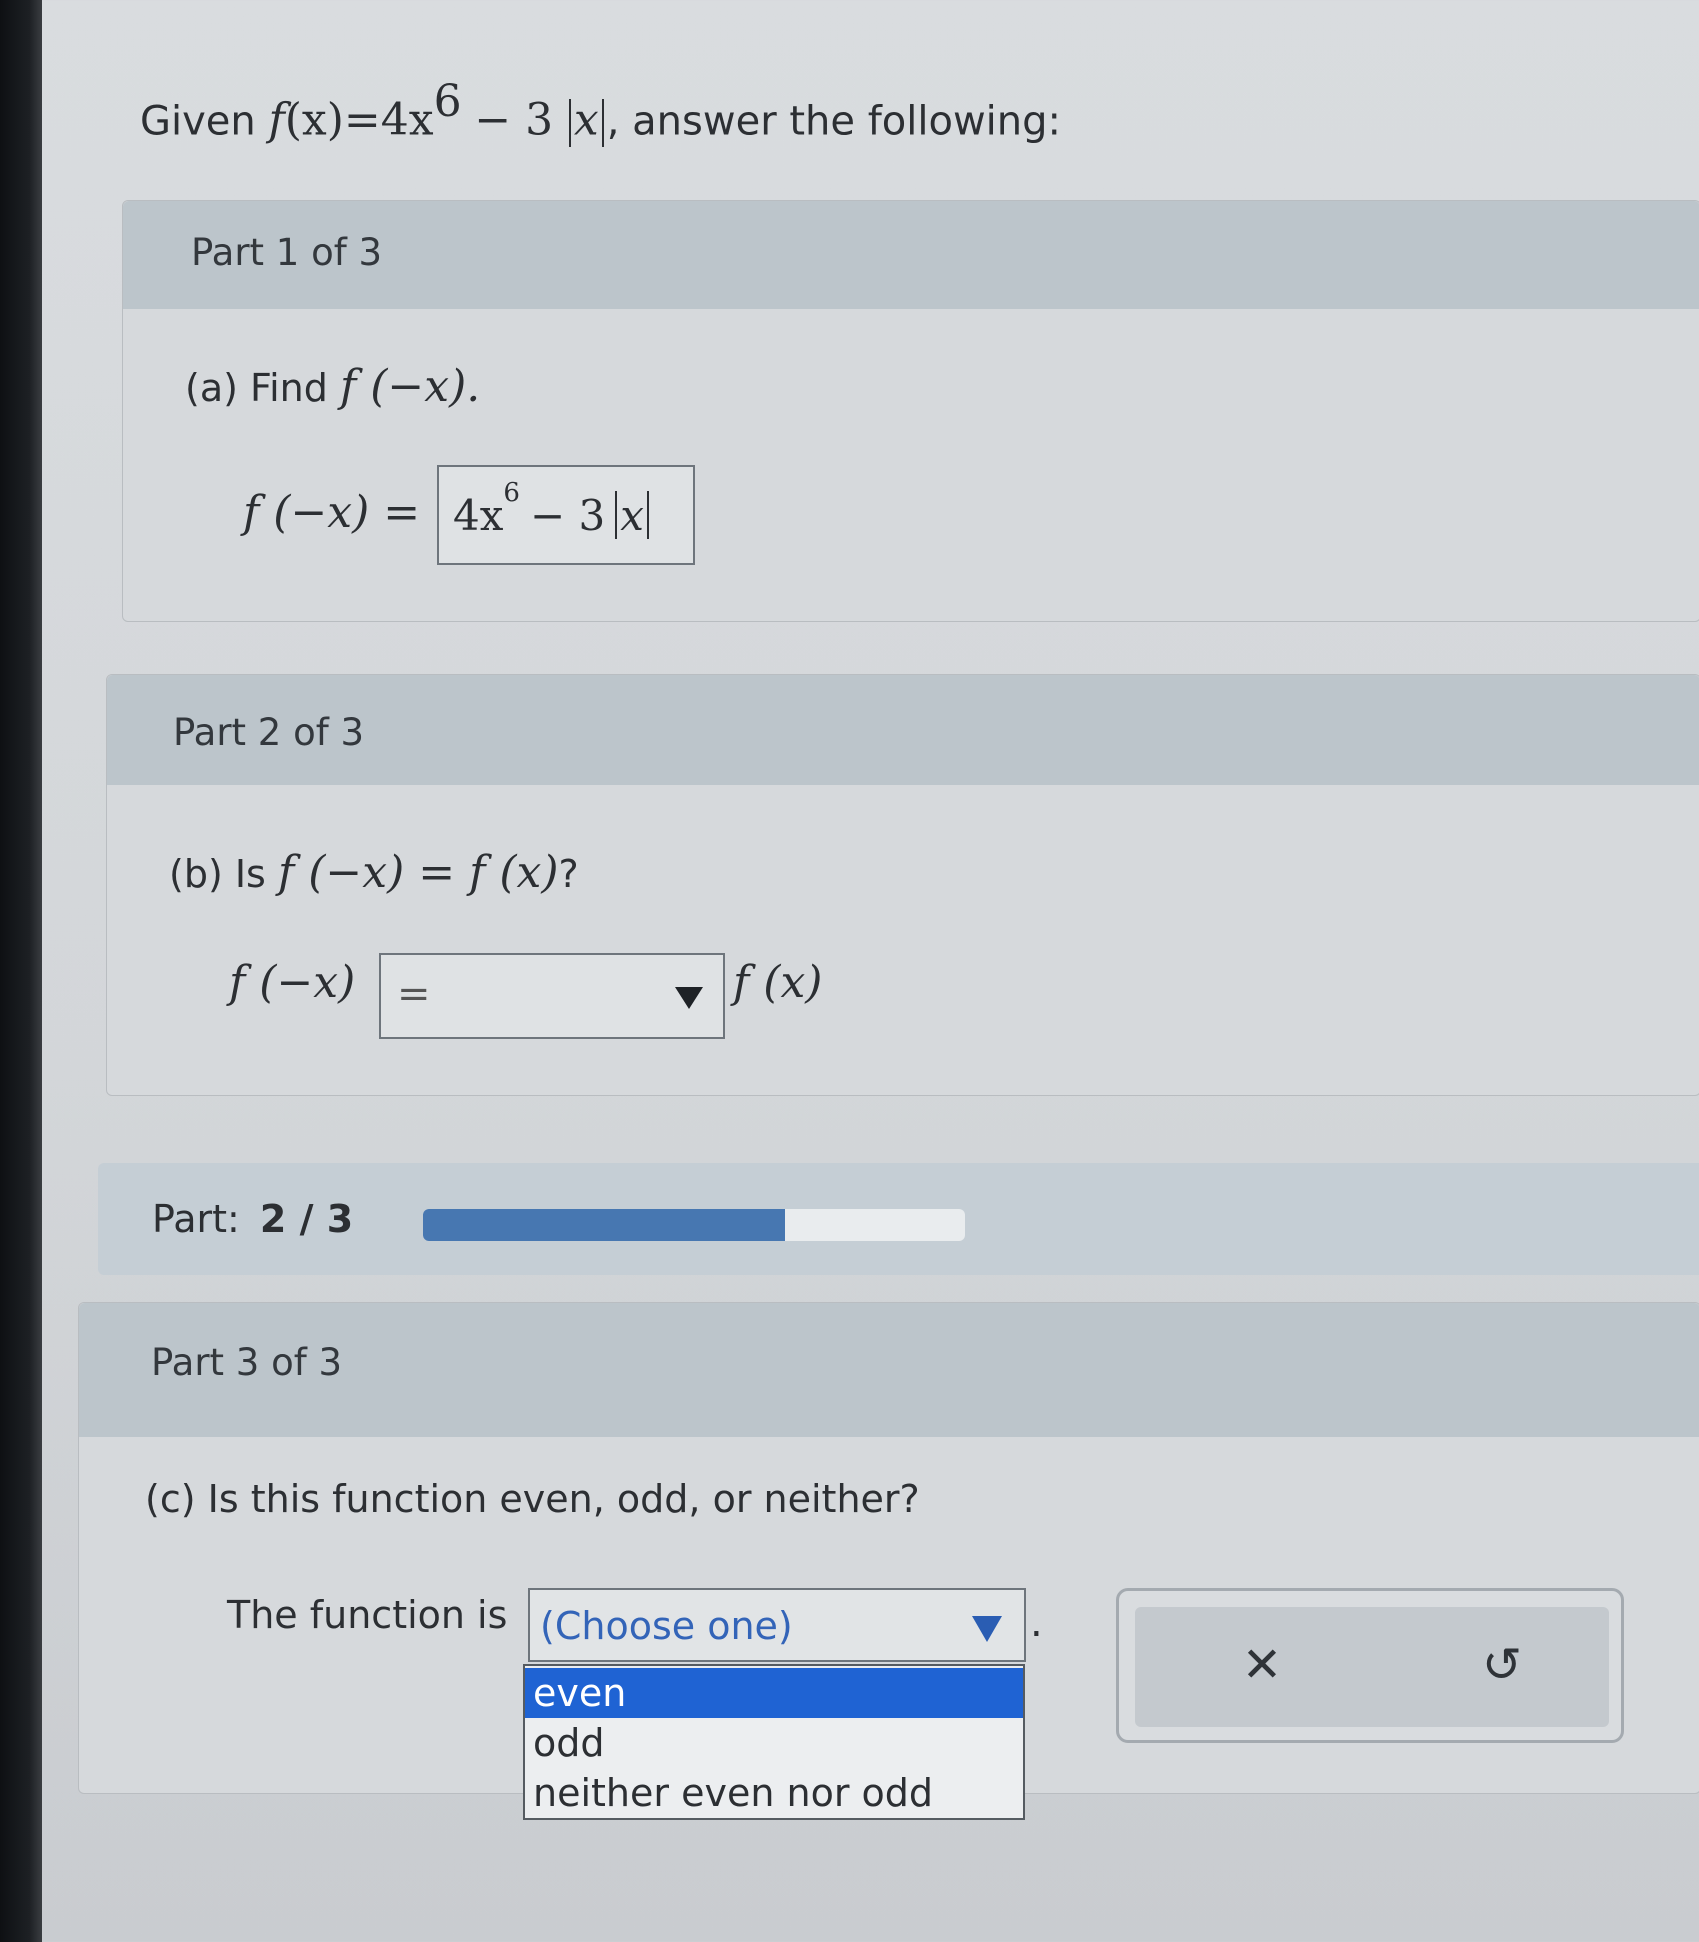 The width and height of the screenshot is (1699, 1942). Describe the element at coordinates (306, 1219) in the screenshot. I see `progress-value: 2 / 3` at that location.